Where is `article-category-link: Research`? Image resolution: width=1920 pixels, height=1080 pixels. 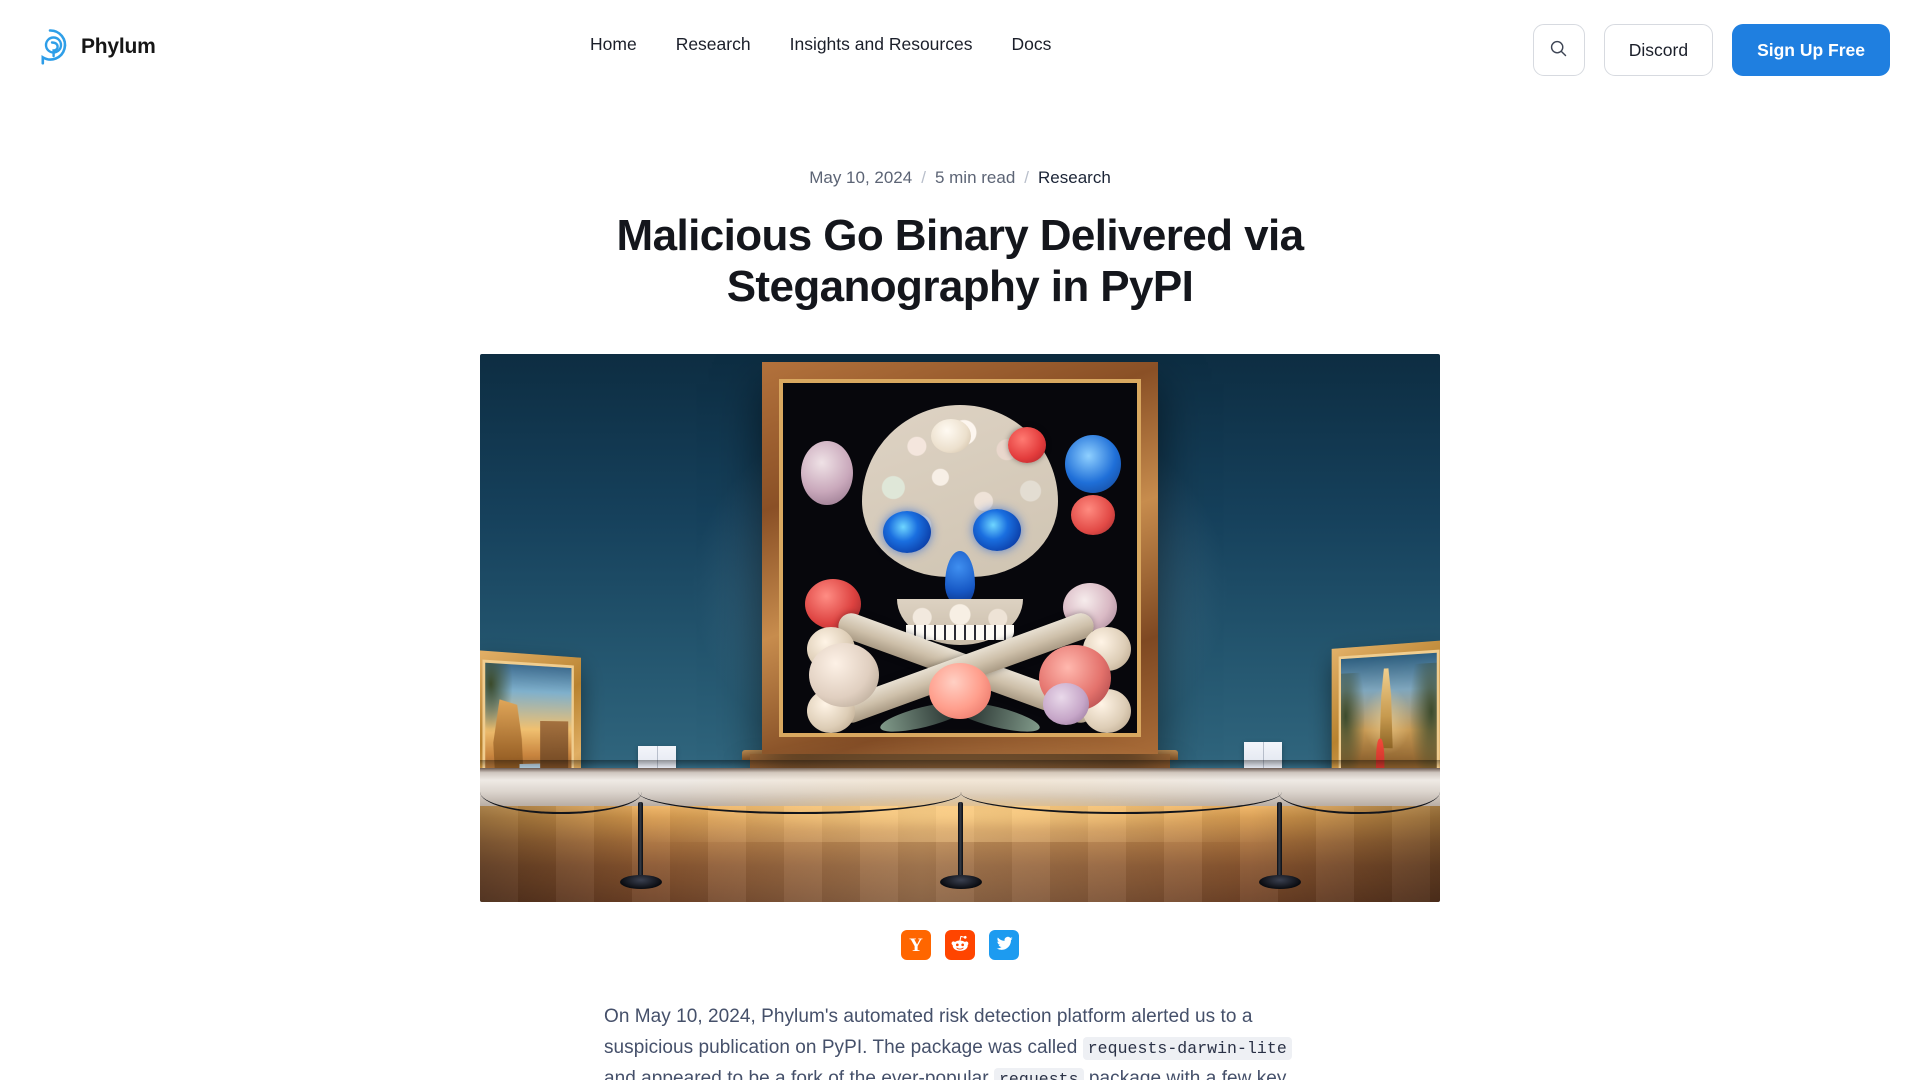
article-category-link: Research is located at coordinates (1074, 178).